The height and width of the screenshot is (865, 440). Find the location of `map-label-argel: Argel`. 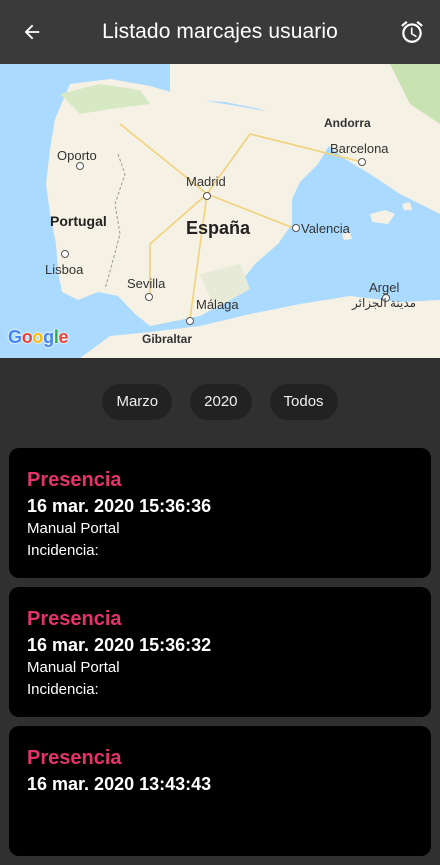

map-label-argel: Argel is located at coordinates (384, 287).